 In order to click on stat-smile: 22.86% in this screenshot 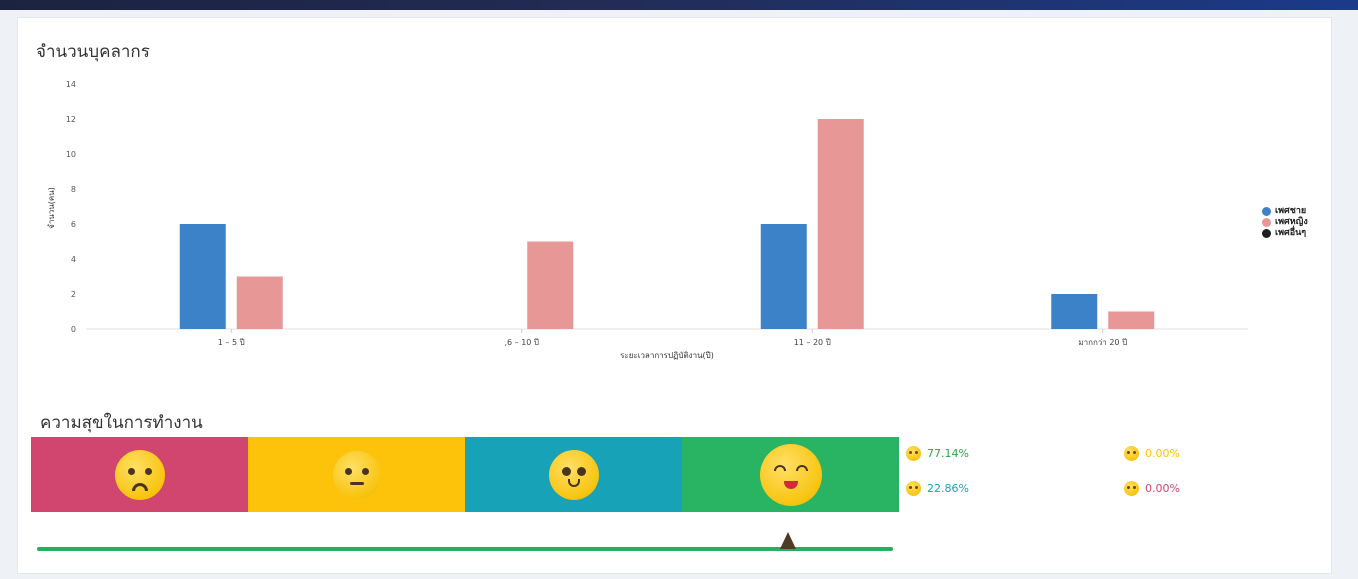, I will do `click(937, 488)`.